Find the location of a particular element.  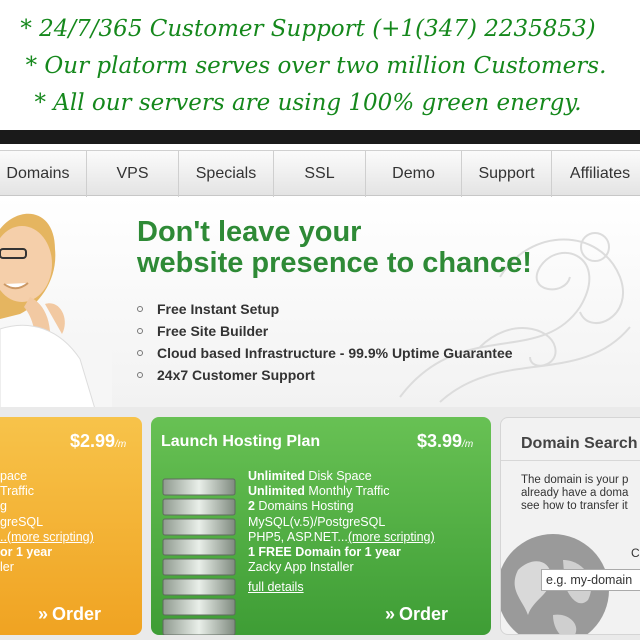

hero-headline-line2: website presence to chance! is located at coordinates (334, 263).